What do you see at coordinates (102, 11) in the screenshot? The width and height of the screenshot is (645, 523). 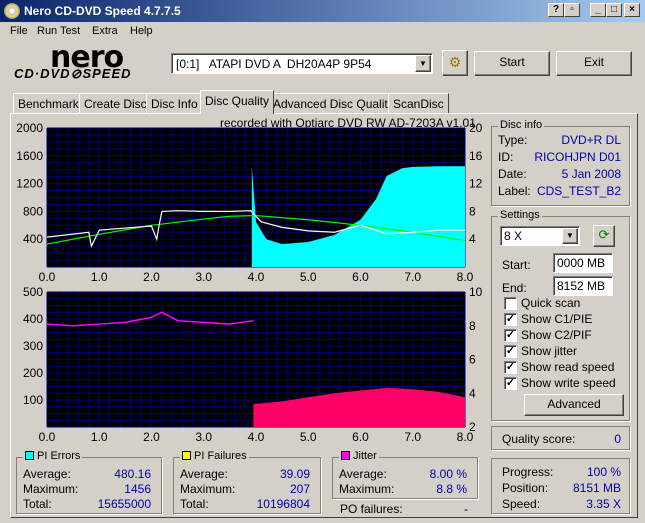 I see `window-title: Nero CD-DVD Speed 4.7.7.5` at bounding box center [102, 11].